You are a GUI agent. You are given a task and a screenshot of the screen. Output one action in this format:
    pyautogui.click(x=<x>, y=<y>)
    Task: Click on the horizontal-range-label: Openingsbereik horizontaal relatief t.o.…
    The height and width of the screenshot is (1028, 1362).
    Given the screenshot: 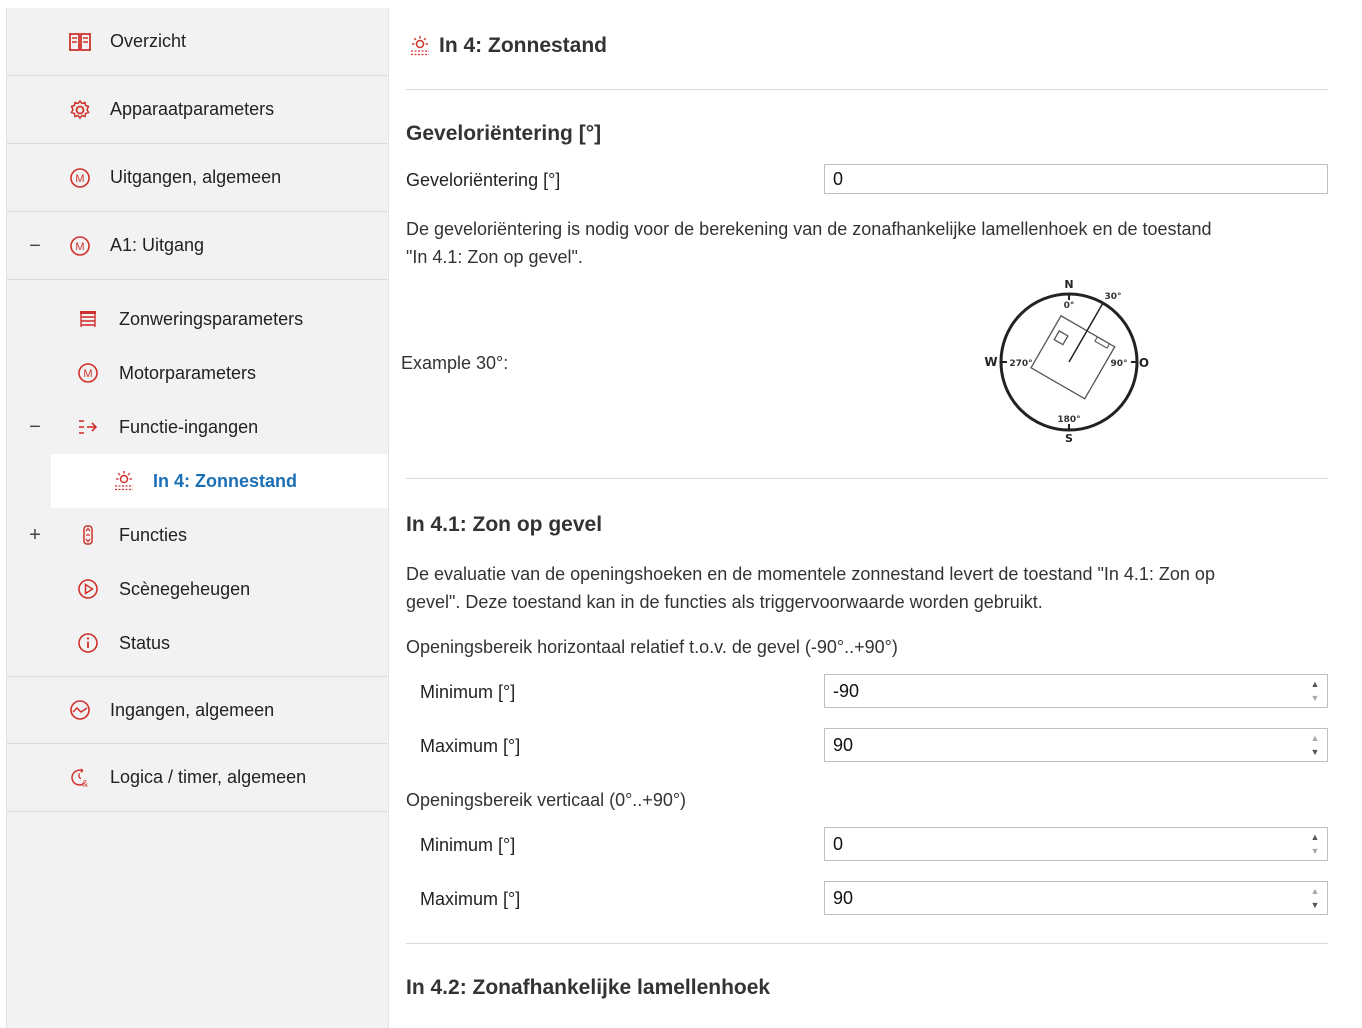 What is the action you would take?
    pyautogui.click(x=652, y=647)
    